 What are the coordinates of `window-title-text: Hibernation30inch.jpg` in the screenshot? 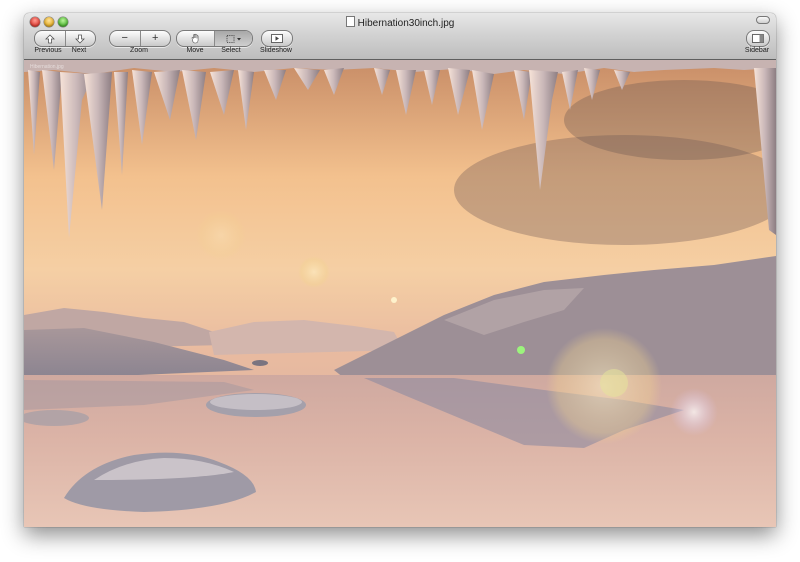 It's located at (406, 23).